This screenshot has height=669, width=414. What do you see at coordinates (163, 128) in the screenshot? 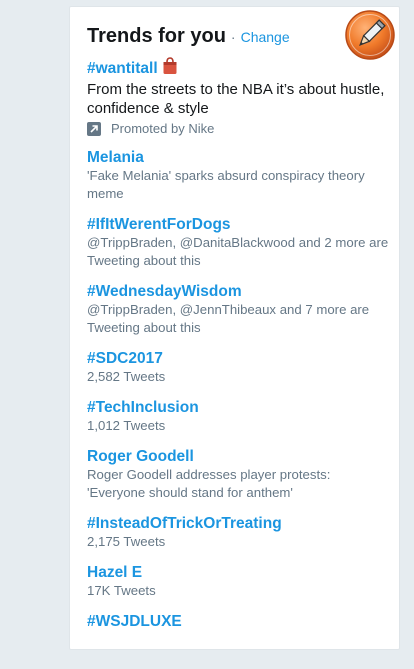
I see `promoted-label: Promoted by Nike` at bounding box center [163, 128].